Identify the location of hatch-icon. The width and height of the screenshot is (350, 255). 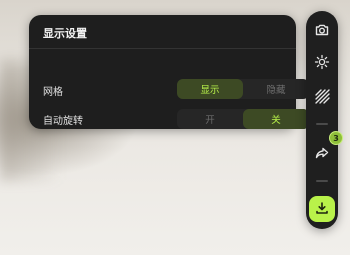
(322, 96).